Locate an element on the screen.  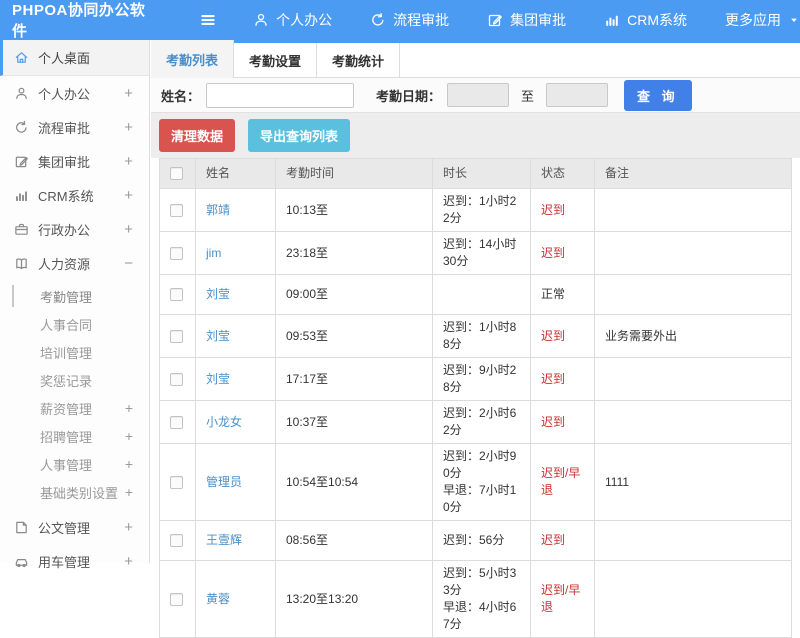
expand-toggle-icon: − is located at coordinates (128, 263).